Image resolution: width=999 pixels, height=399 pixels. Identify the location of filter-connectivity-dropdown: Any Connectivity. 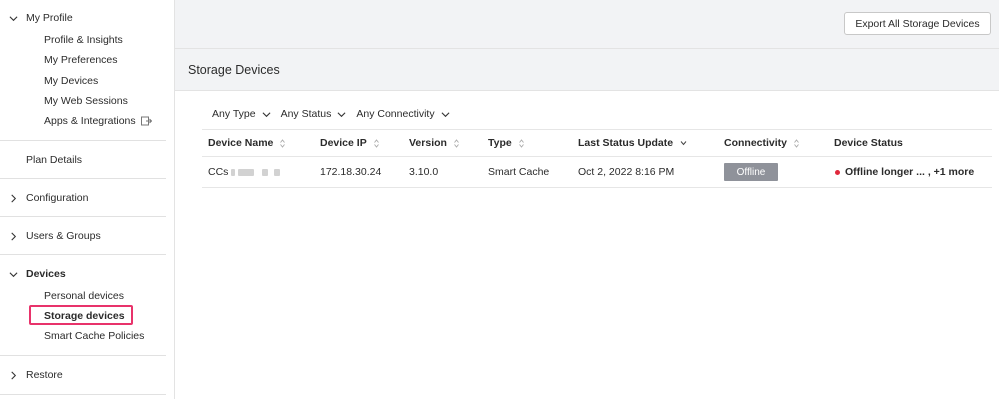
(403, 114).